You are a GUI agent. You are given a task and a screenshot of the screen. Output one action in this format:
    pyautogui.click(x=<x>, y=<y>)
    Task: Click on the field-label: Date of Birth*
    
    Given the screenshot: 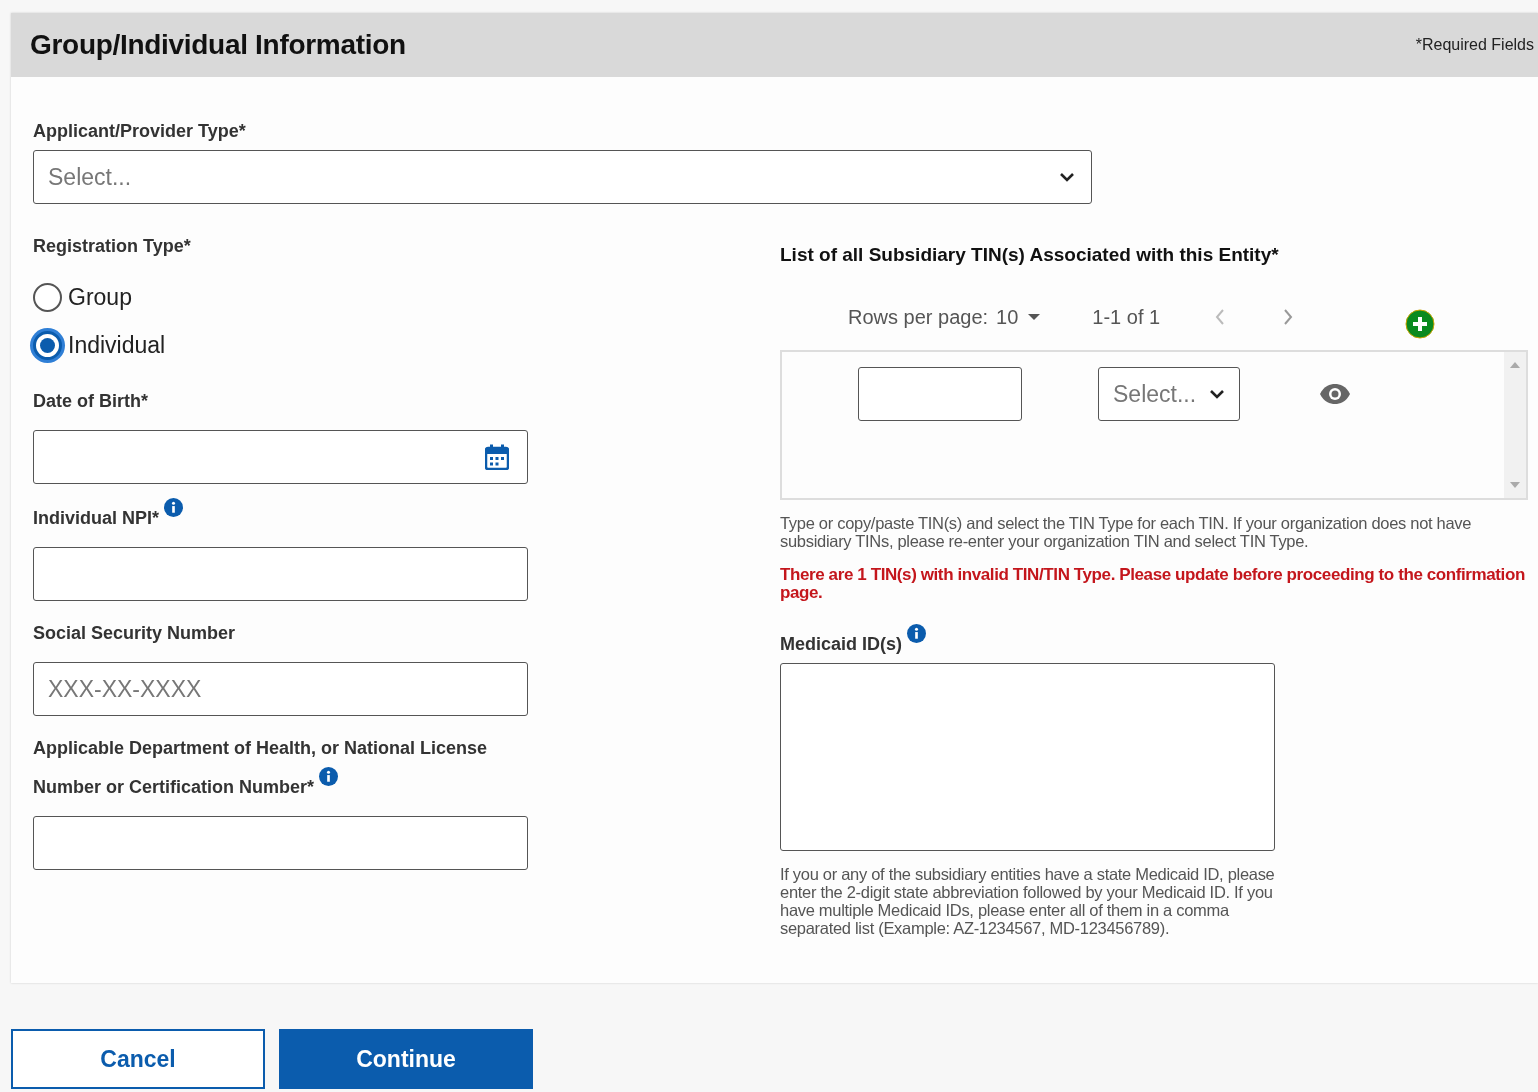 What is the action you would take?
    pyautogui.click(x=90, y=401)
    